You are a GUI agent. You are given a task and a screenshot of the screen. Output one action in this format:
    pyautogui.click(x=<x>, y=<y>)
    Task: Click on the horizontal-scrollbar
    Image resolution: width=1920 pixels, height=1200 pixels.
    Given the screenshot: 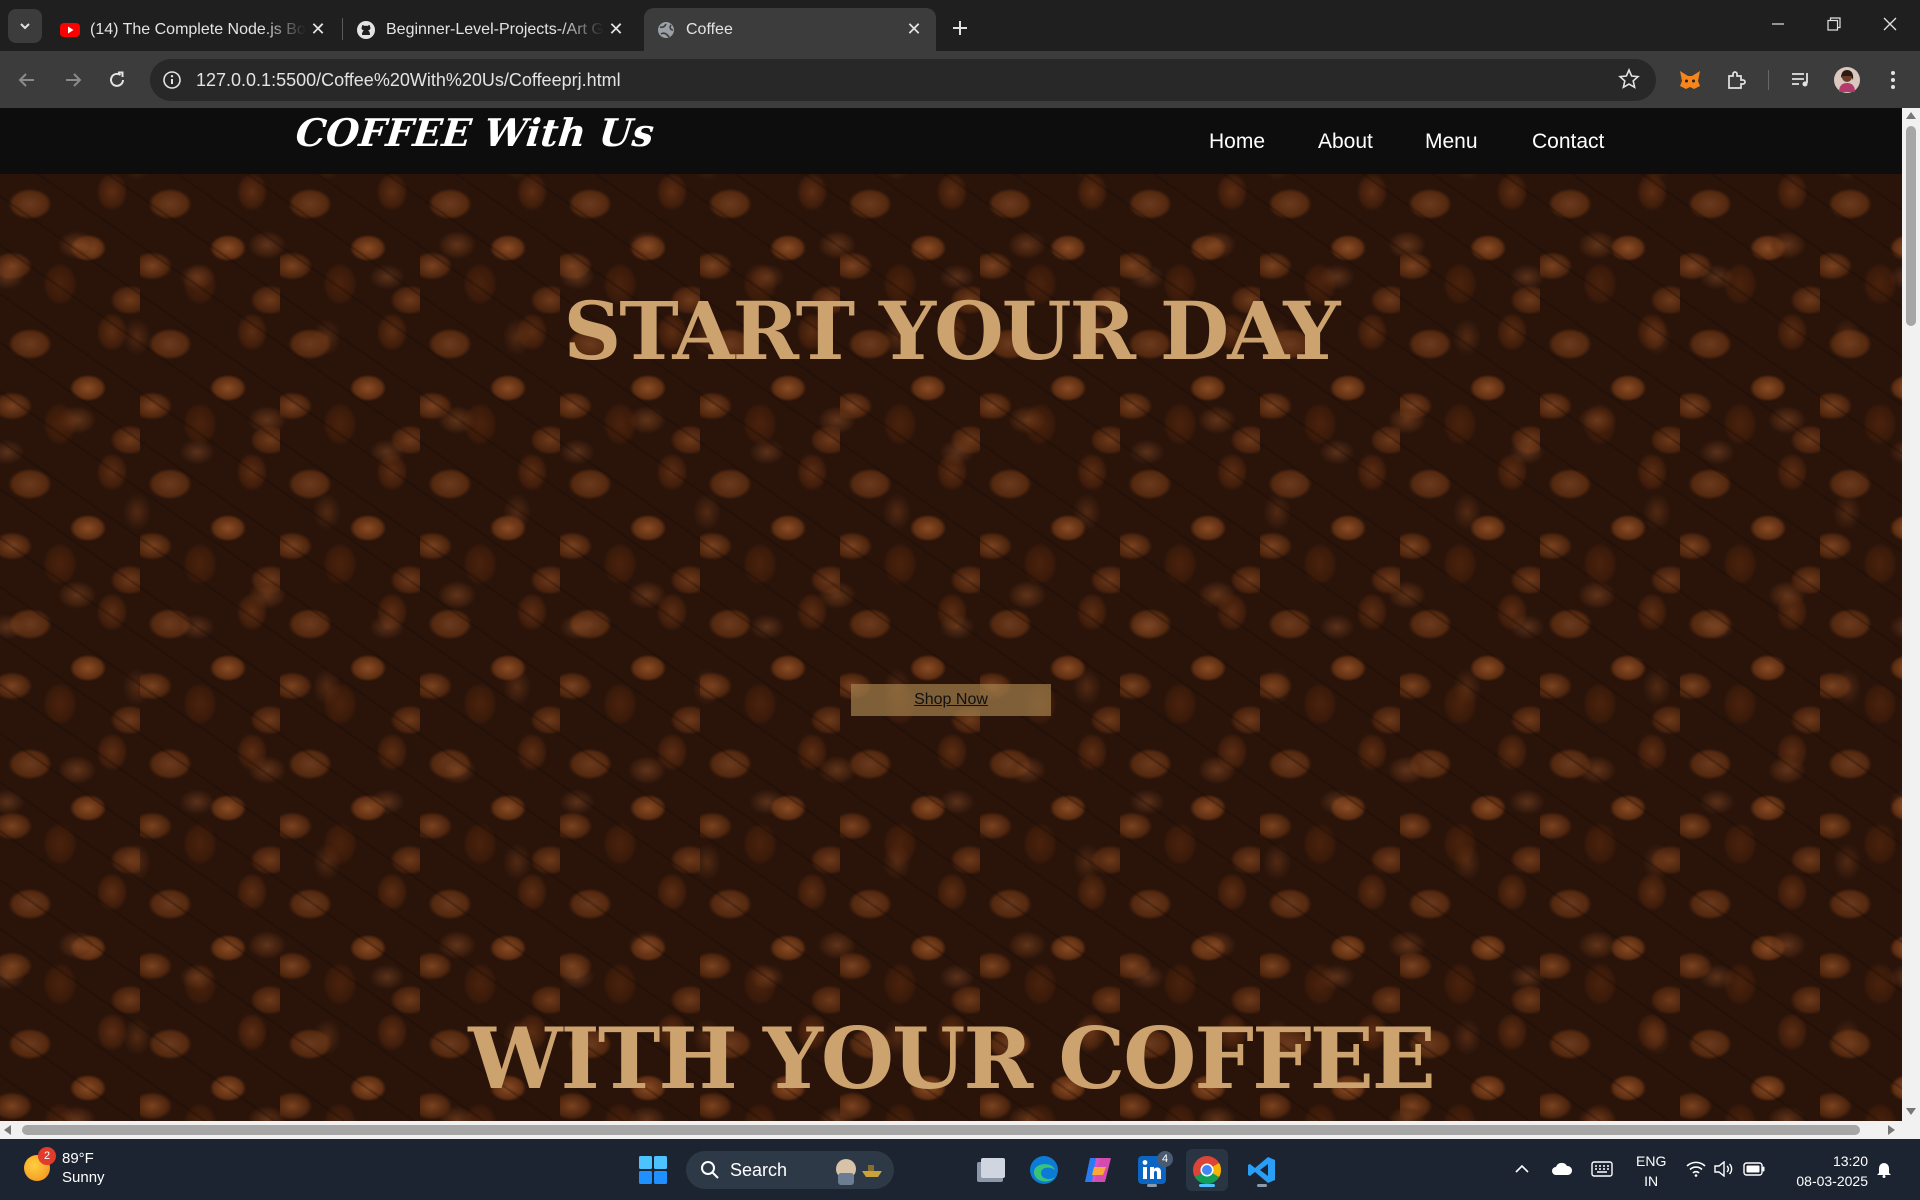 What is the action you would take?
    pyautogui.click(x=960, y=1130)
    